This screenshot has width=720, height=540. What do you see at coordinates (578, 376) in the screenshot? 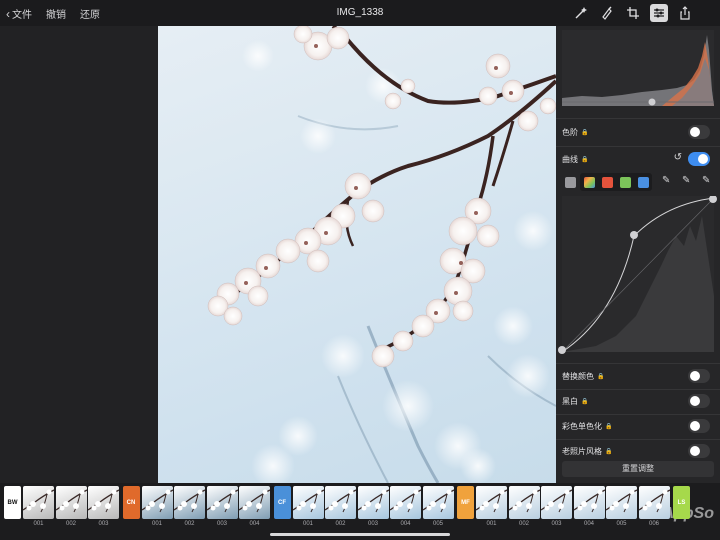
I see `replace-color-label: 替换颜色` at bounding box center [578, 376].